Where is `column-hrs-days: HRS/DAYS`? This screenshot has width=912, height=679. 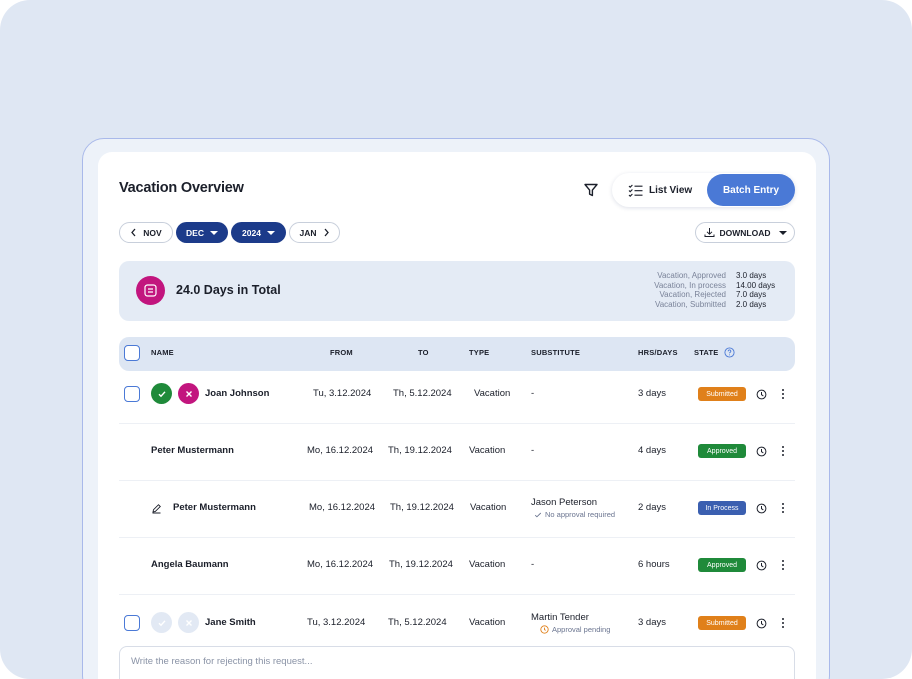 column-hrs-days: HRS/DAYS is located at coordinates (658, 352).